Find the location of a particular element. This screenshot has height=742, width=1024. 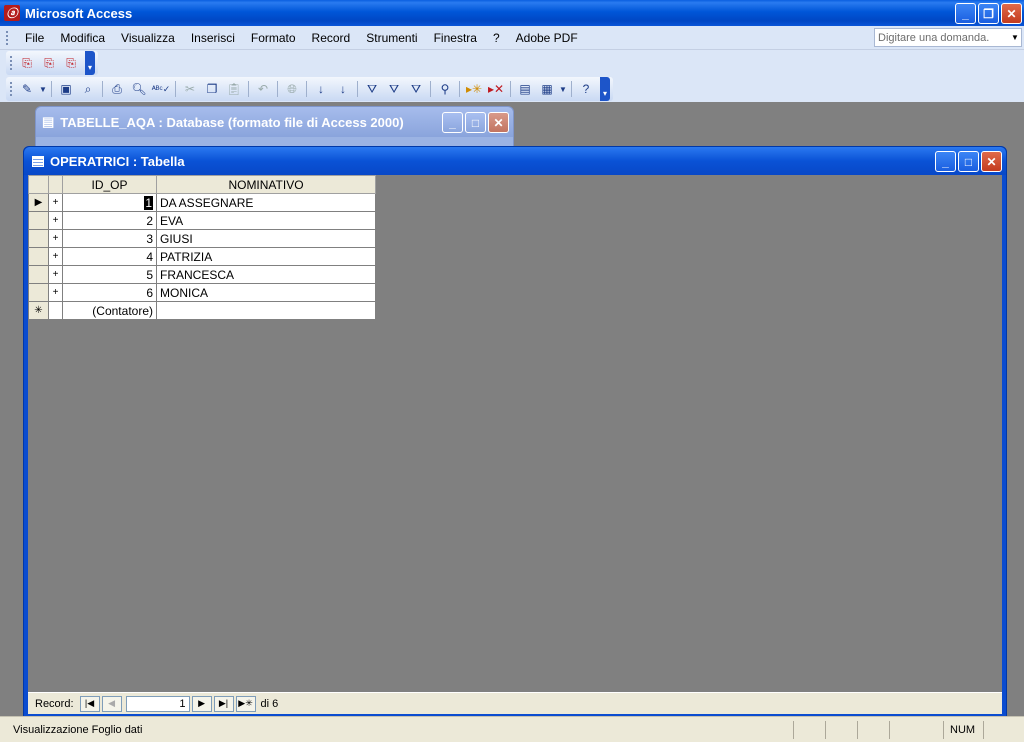

sort-descending-icon: ↓ is located at coordinates (343, 89).